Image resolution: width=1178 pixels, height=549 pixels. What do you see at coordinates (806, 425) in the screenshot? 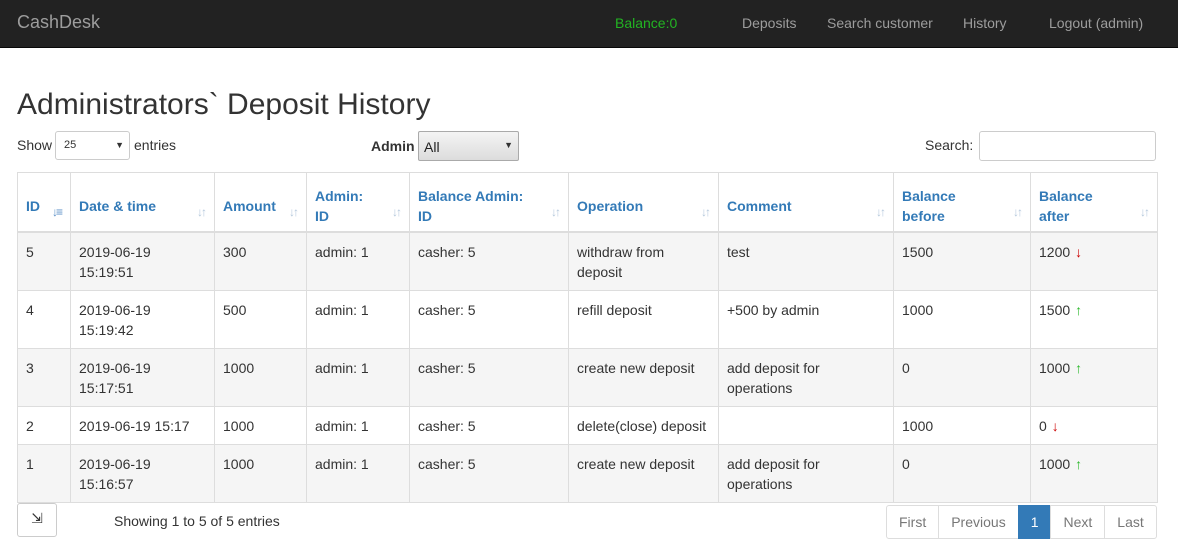
I see `cell-comment` at bounding box center [806, 425].